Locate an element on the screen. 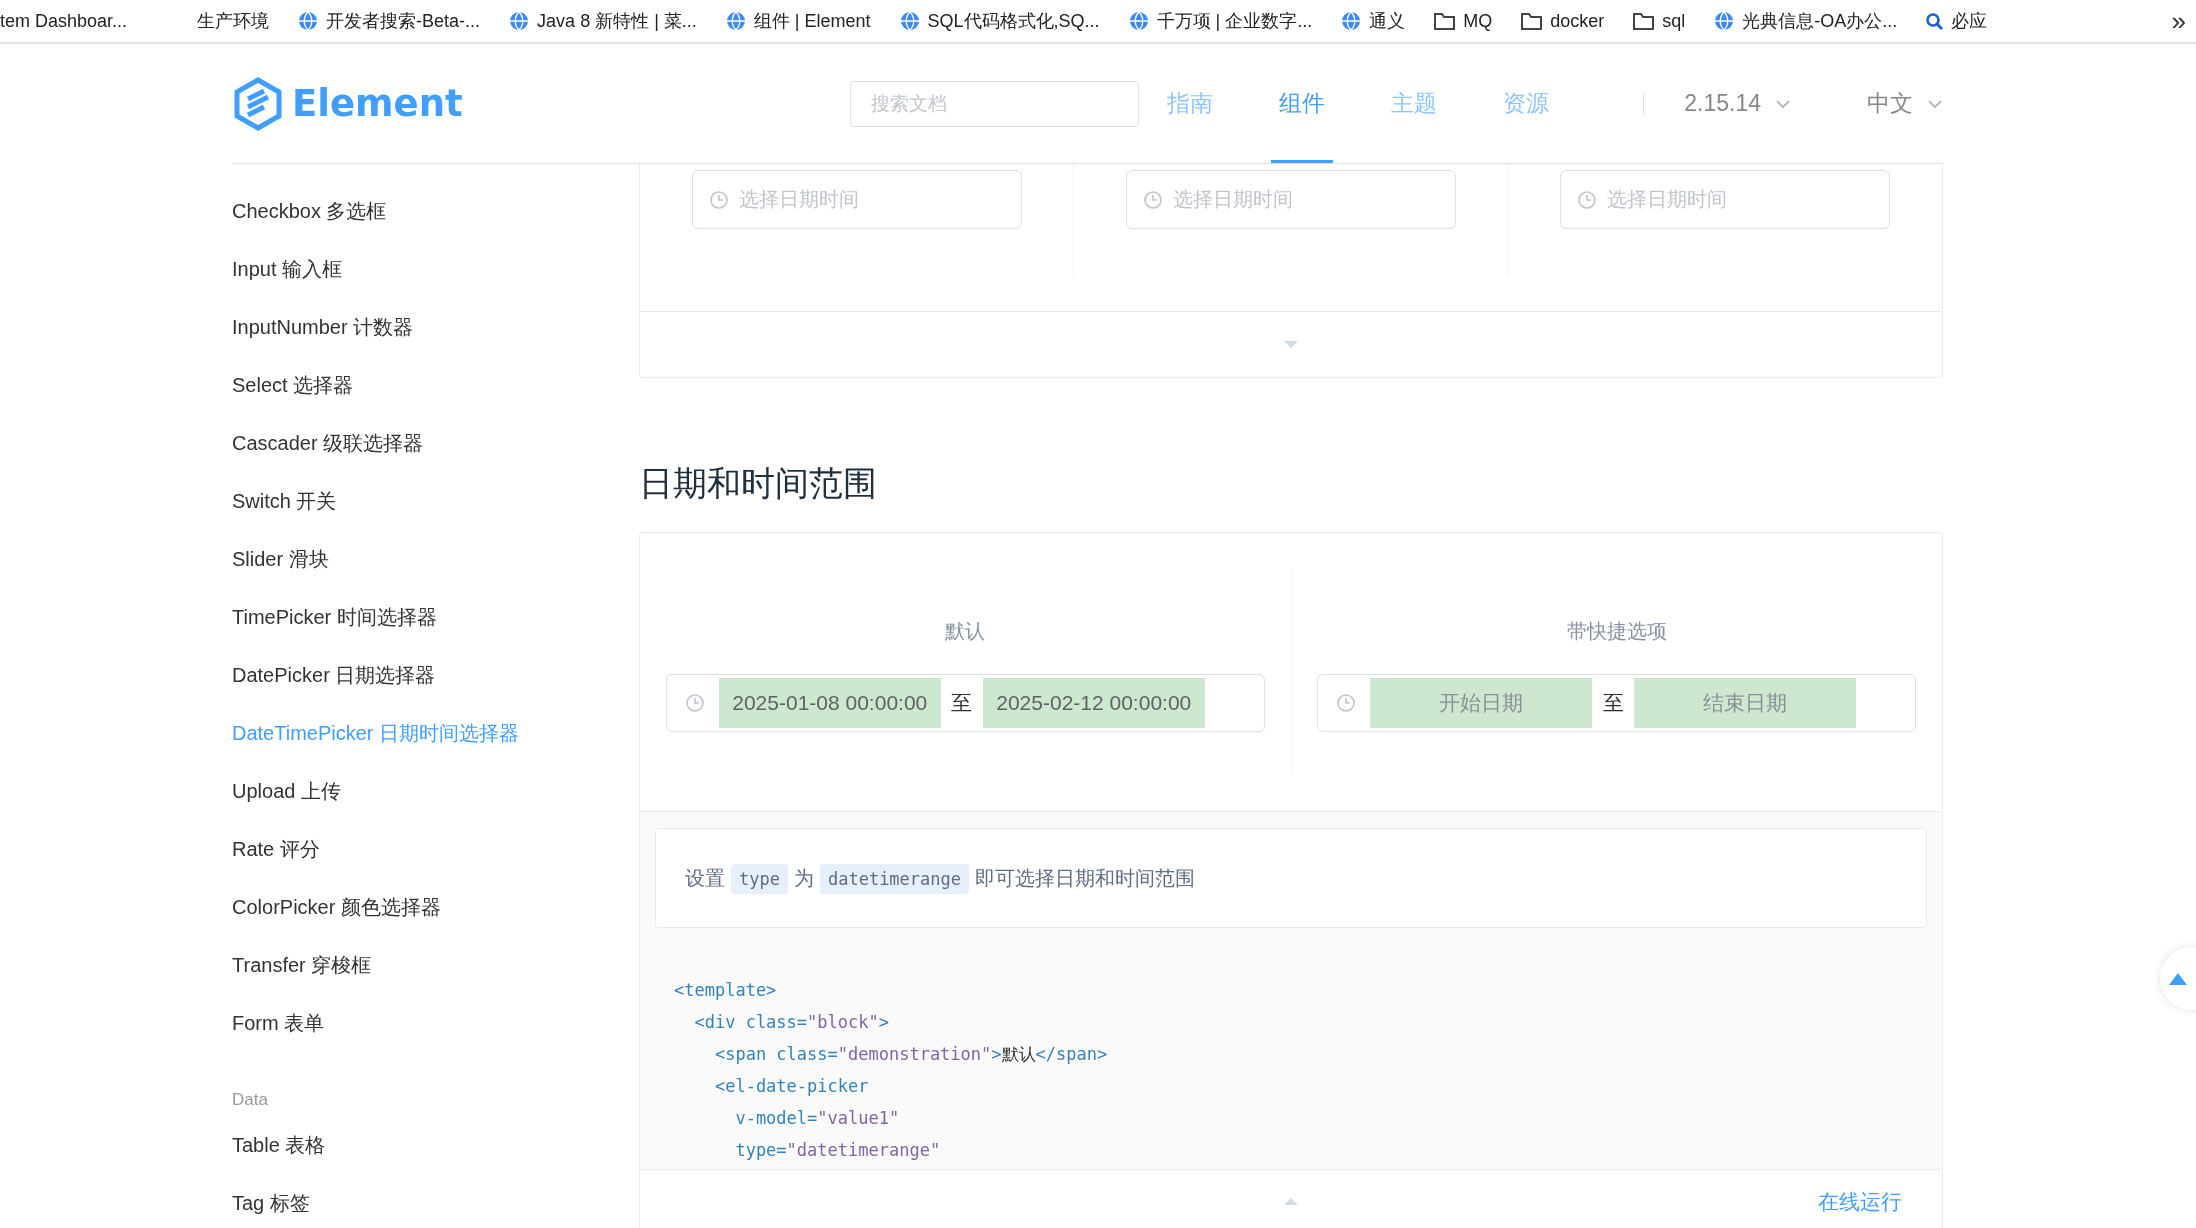  code-line: <el-date-picker is located at coordinates (791, 1086).